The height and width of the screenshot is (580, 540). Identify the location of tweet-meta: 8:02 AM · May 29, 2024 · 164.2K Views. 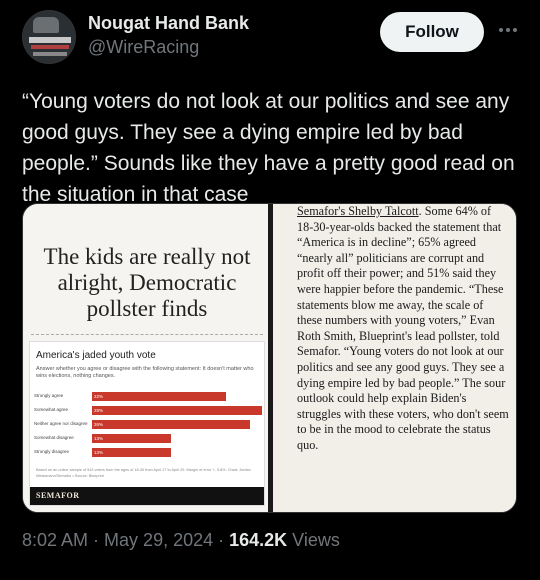
(181, 540).